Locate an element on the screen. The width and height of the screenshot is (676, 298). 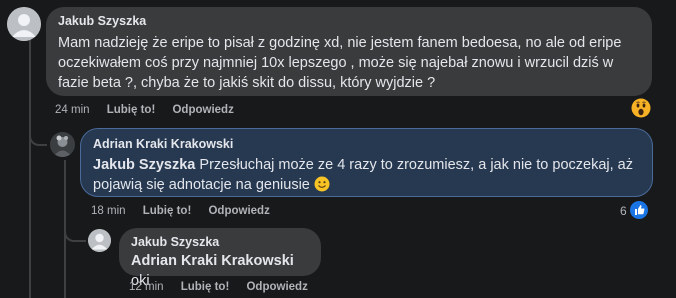
thumbs-up-icon is located at coordinates (639, 210).